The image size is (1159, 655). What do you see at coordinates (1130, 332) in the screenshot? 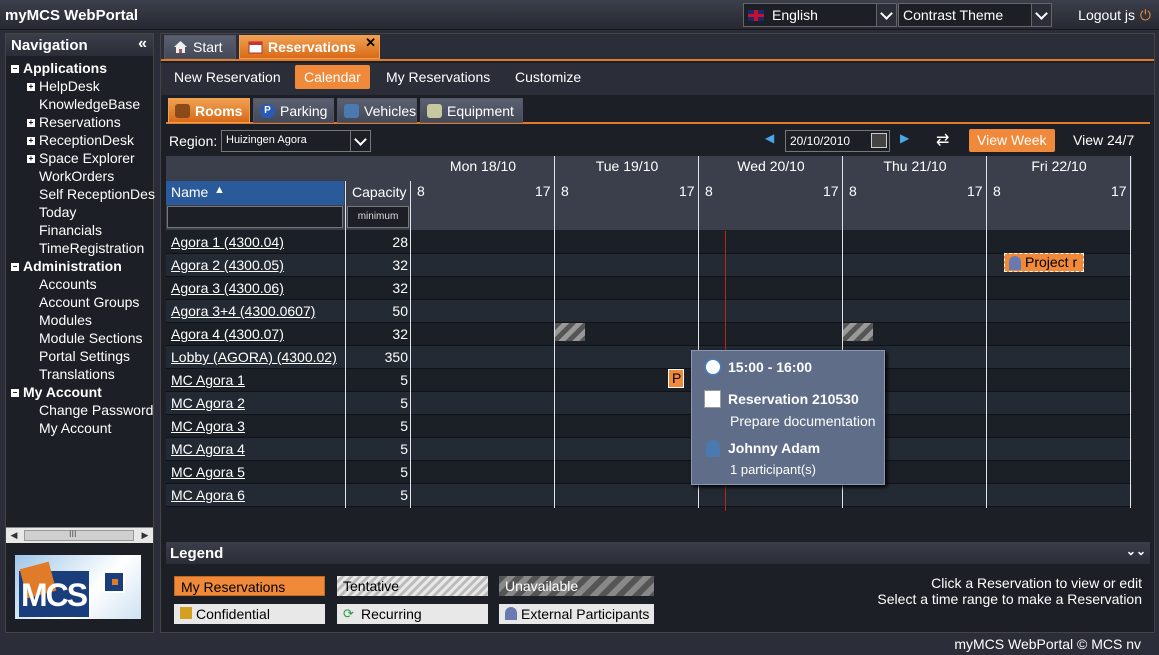
I see `grid-divider` at bounding box center [1130, 332].